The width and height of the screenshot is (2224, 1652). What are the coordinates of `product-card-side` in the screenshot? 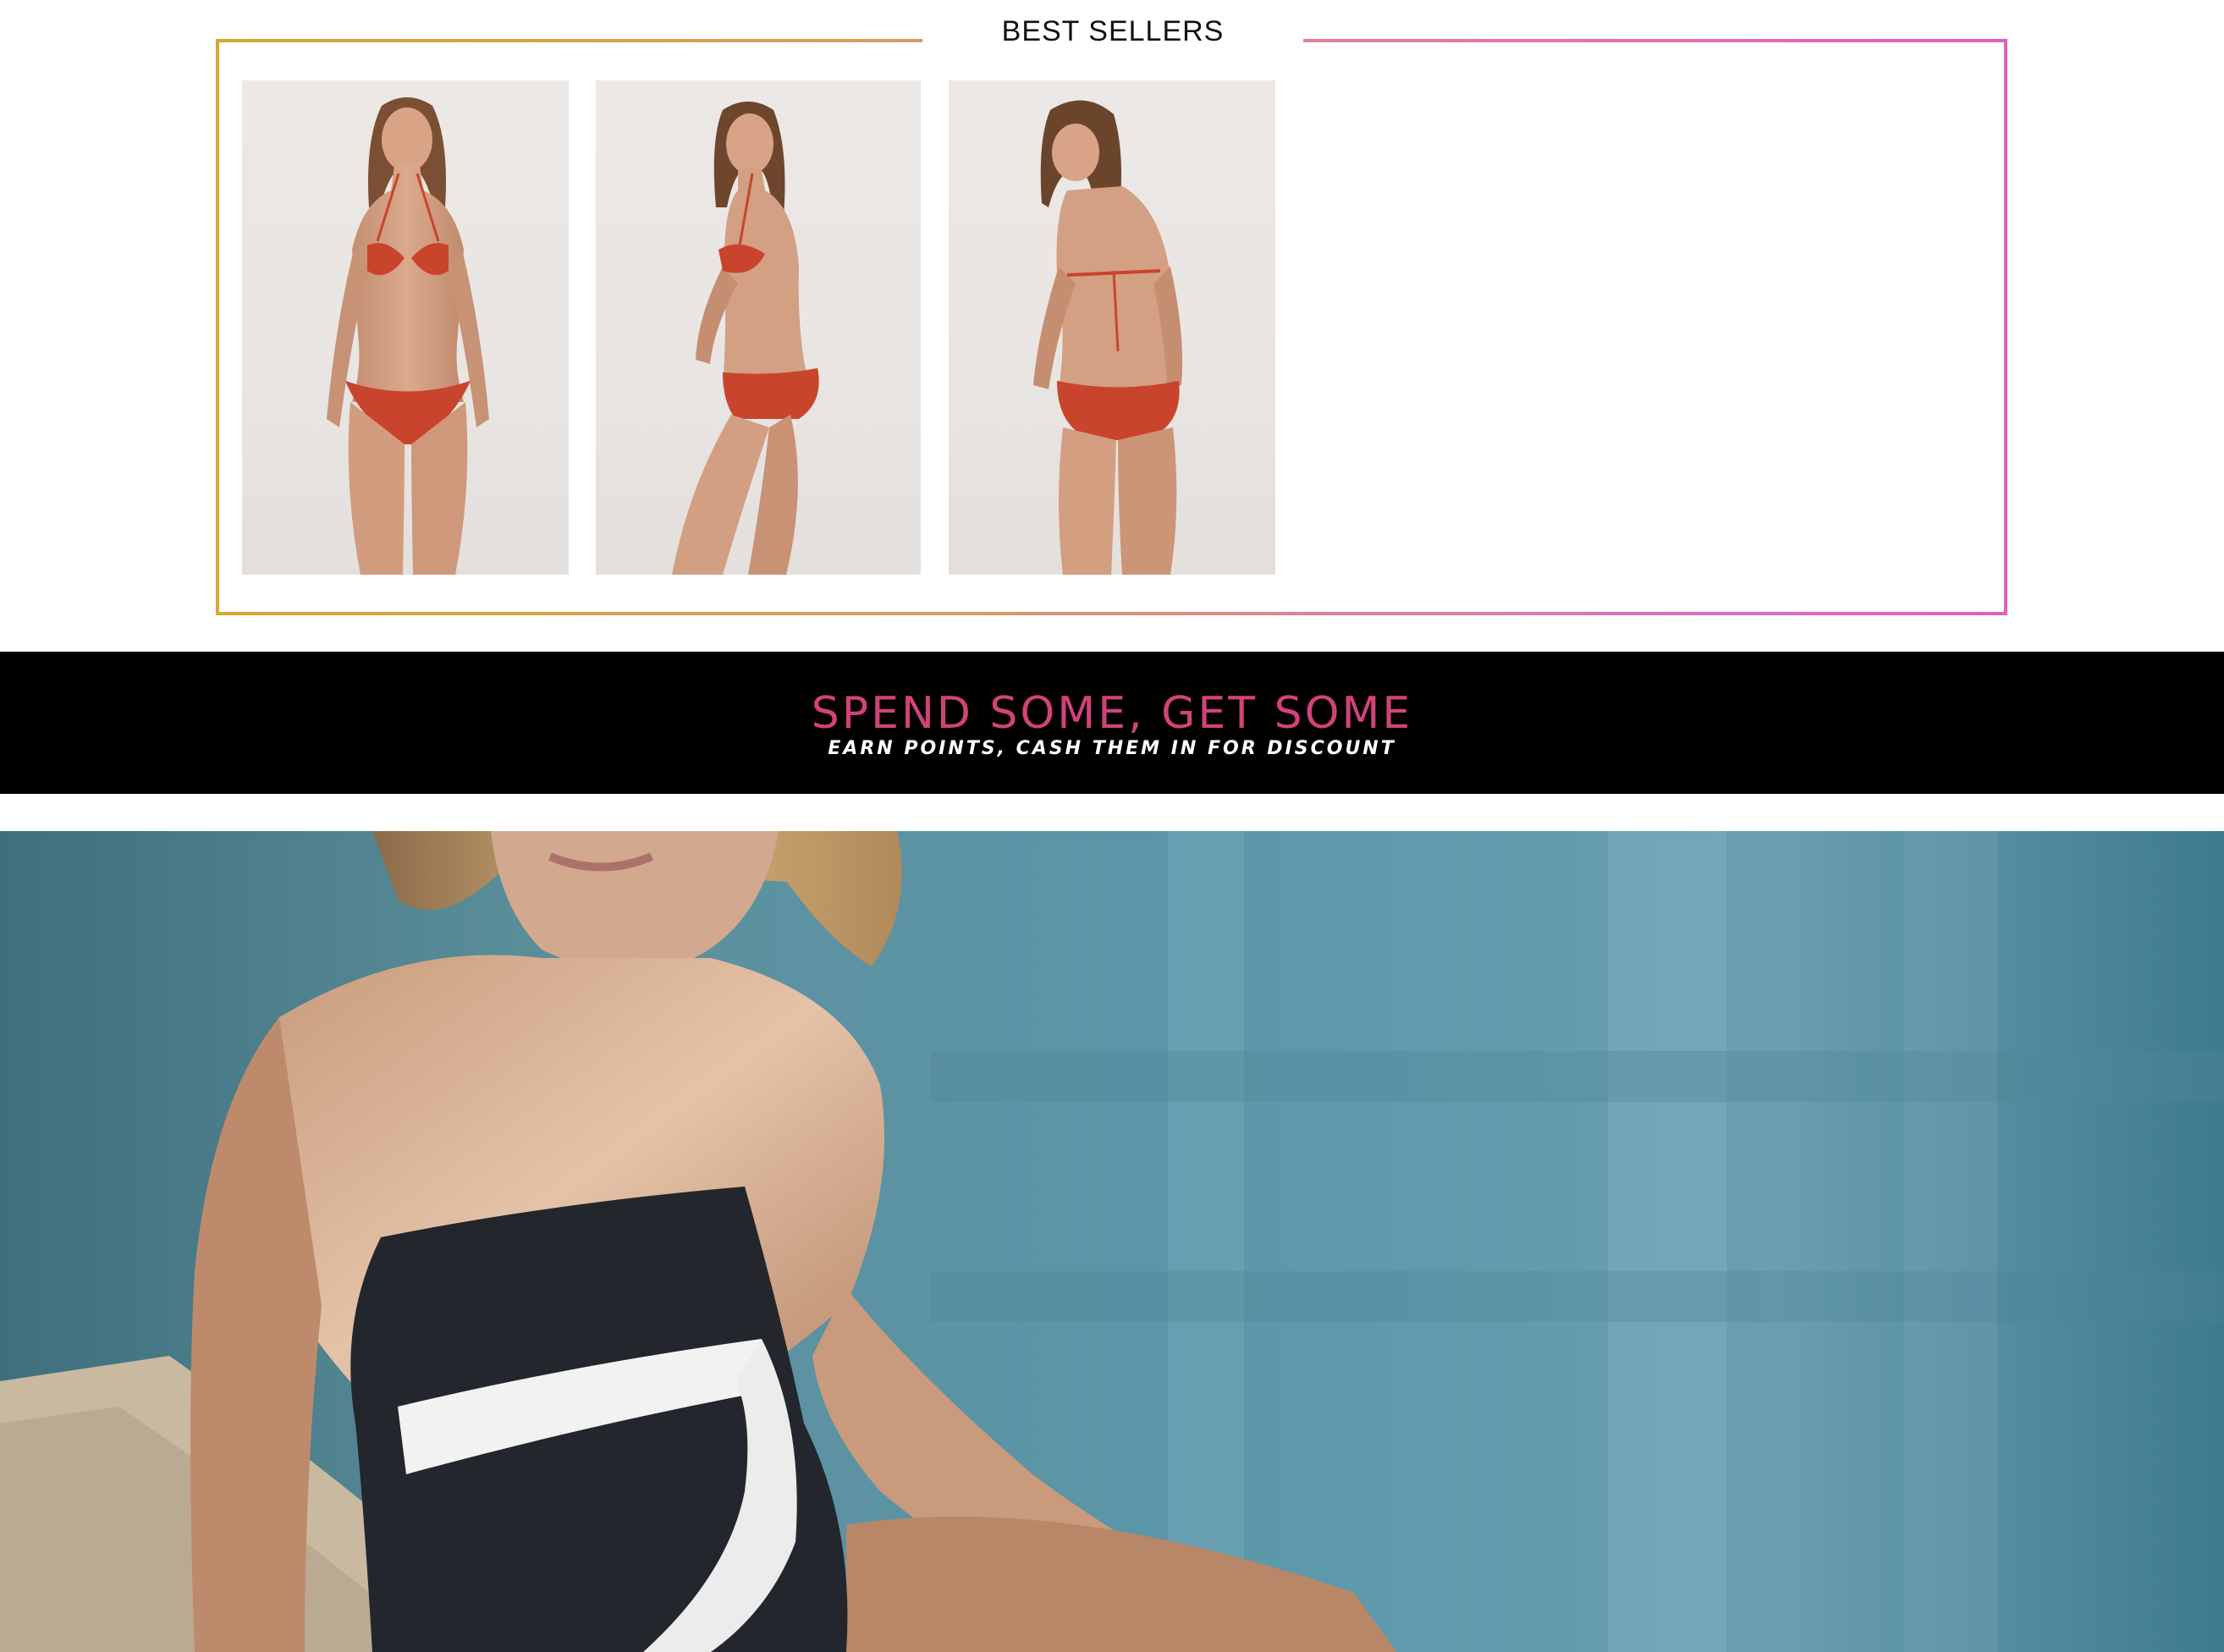 It's located at (758, 327).